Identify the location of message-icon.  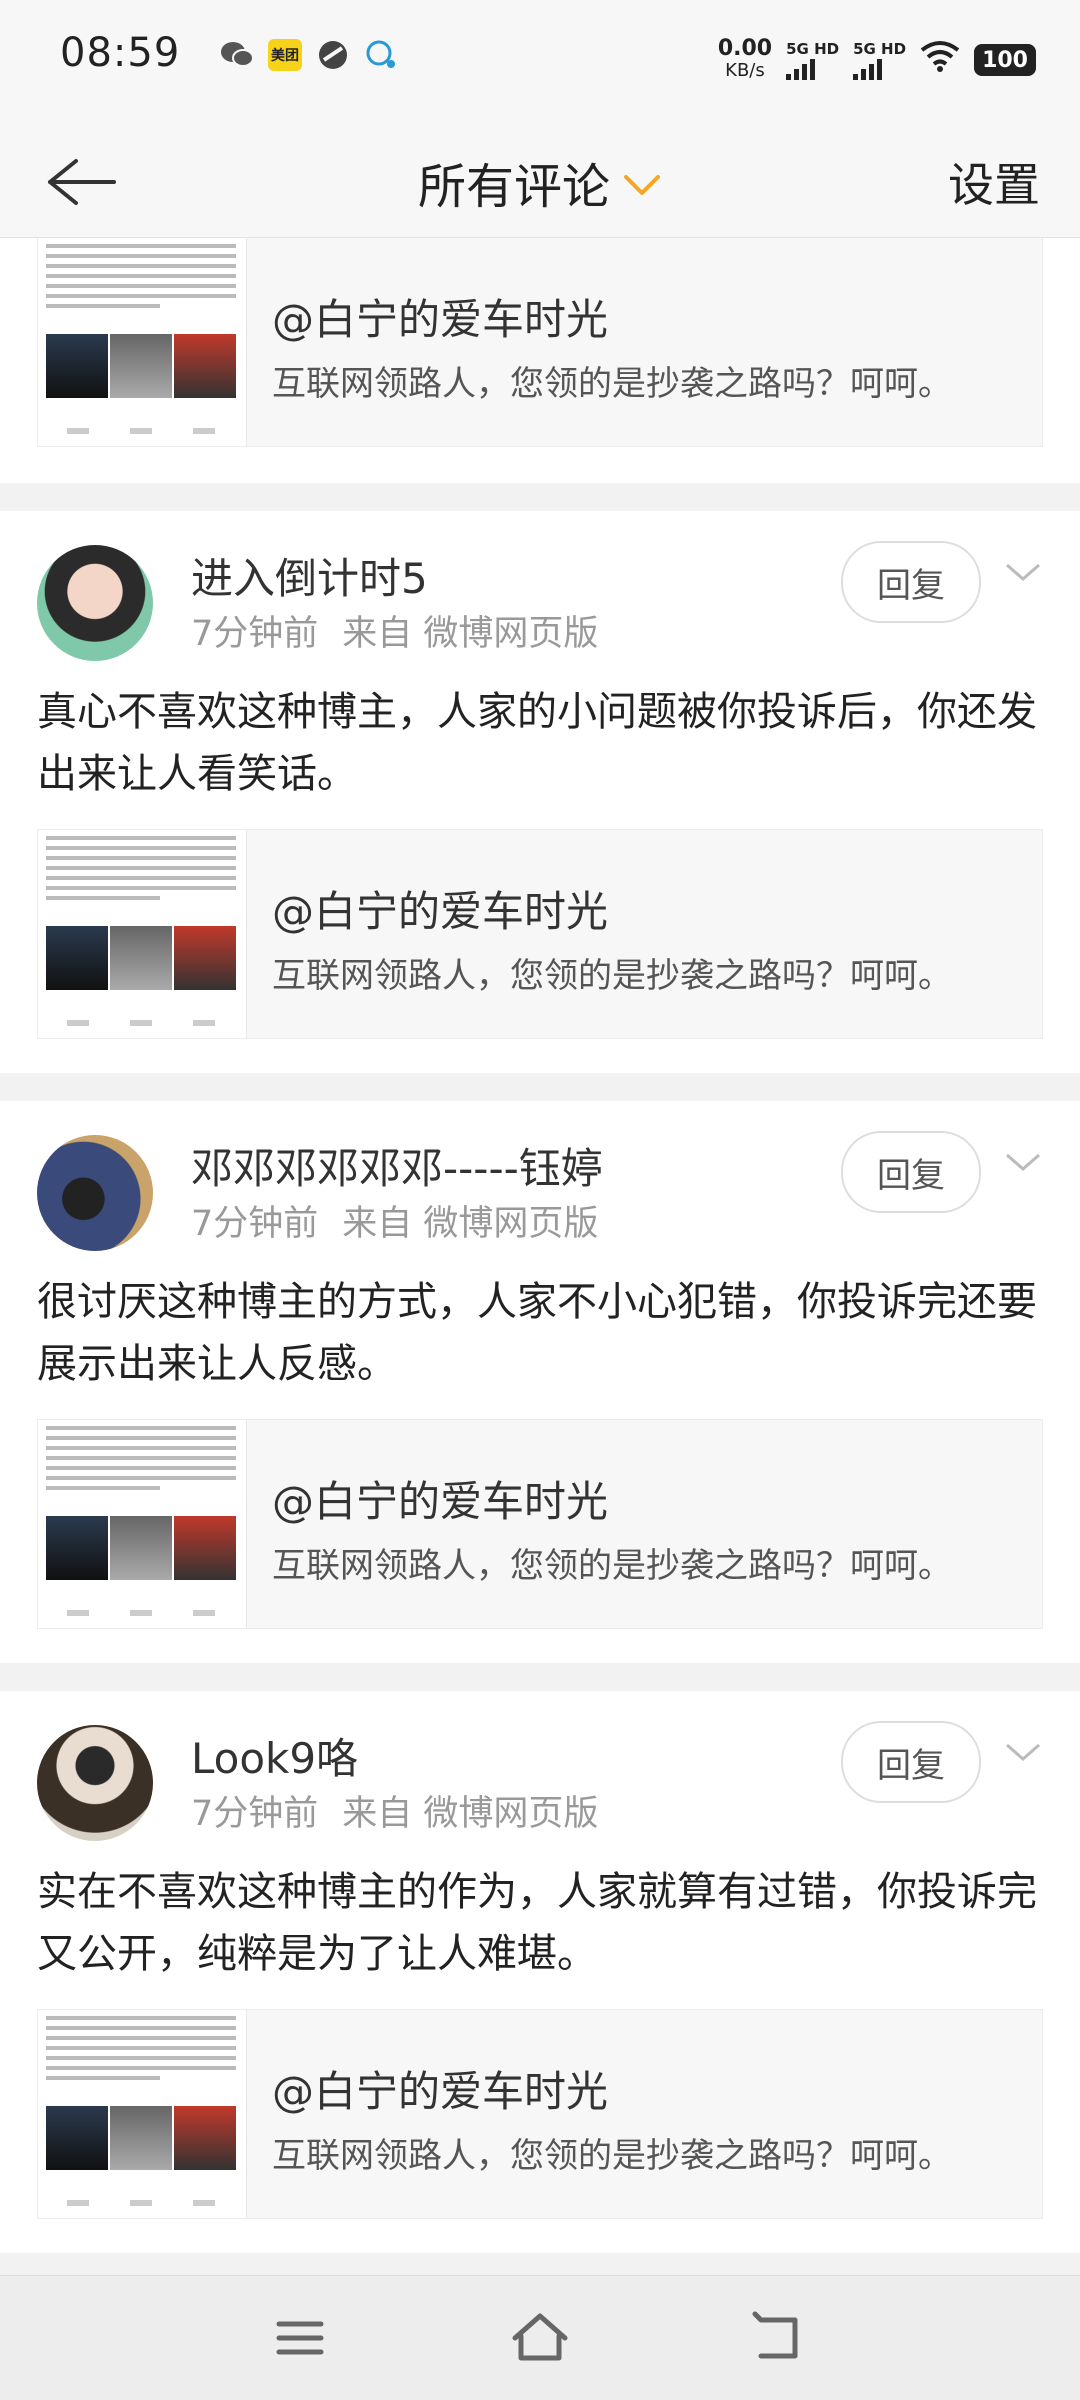
(381, 55).